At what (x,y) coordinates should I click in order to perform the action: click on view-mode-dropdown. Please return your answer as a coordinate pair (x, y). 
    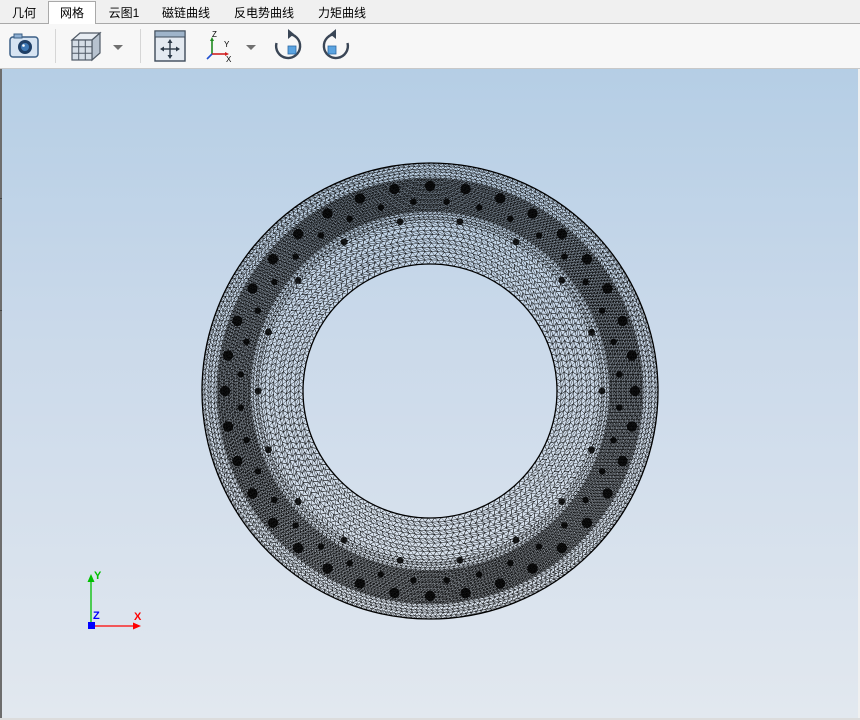
    Looking at the image, I should click on (118, 46).